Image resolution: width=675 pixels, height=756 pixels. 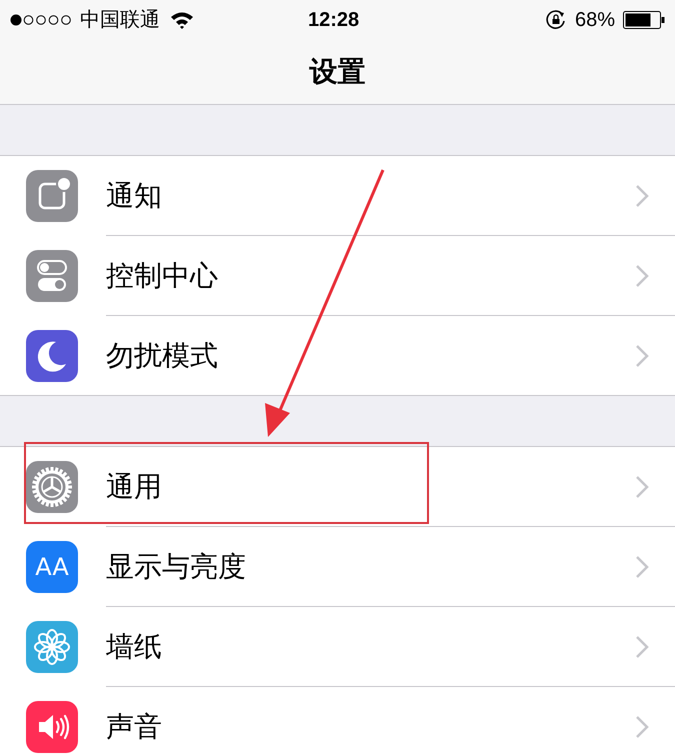 I want to click on row-label: 通用, so click(x=134, y=487).